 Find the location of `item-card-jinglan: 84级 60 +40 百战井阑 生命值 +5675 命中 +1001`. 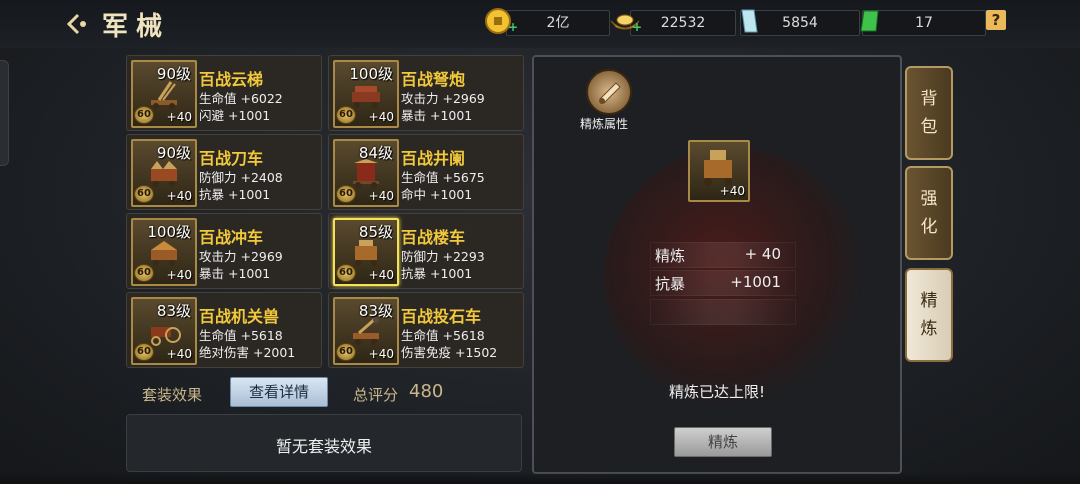

item-card-jinglan: 84级 60 +40 百战井阑 生命值 +5675 命中 +1001 is located at coordinates (426, 172).